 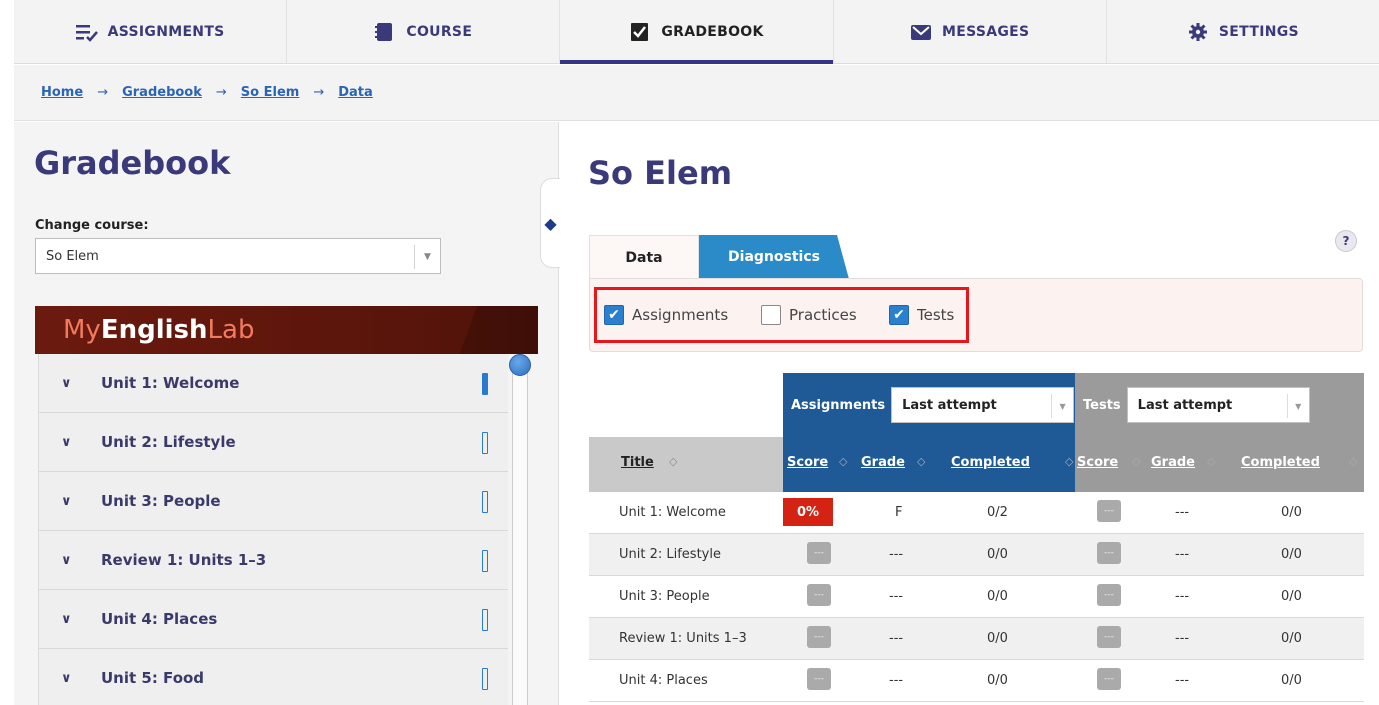 What do you see at coordinates (807, 462) in the screenshot?
I see `column-assignment-score: Score` at bounding box center [807, 462].